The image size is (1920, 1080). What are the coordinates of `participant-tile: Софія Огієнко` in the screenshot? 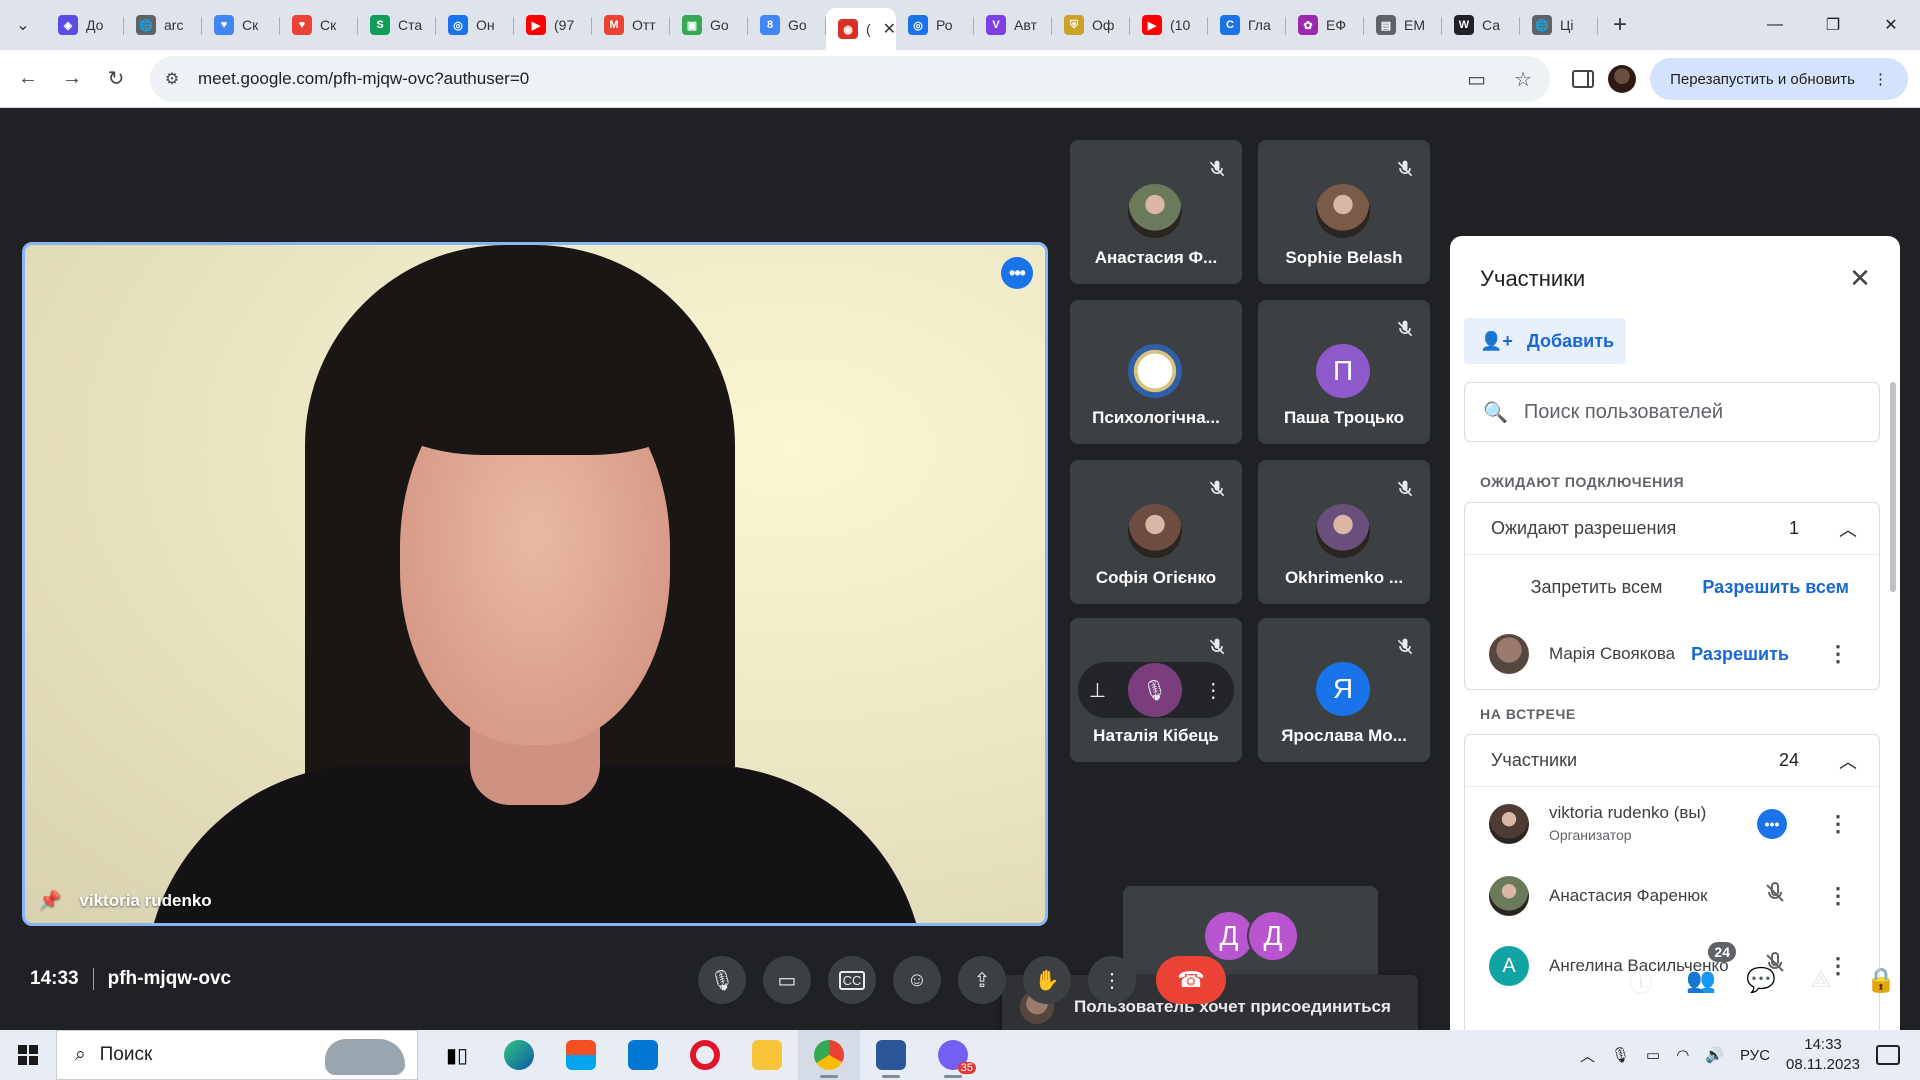 It's located at (1156, 532).